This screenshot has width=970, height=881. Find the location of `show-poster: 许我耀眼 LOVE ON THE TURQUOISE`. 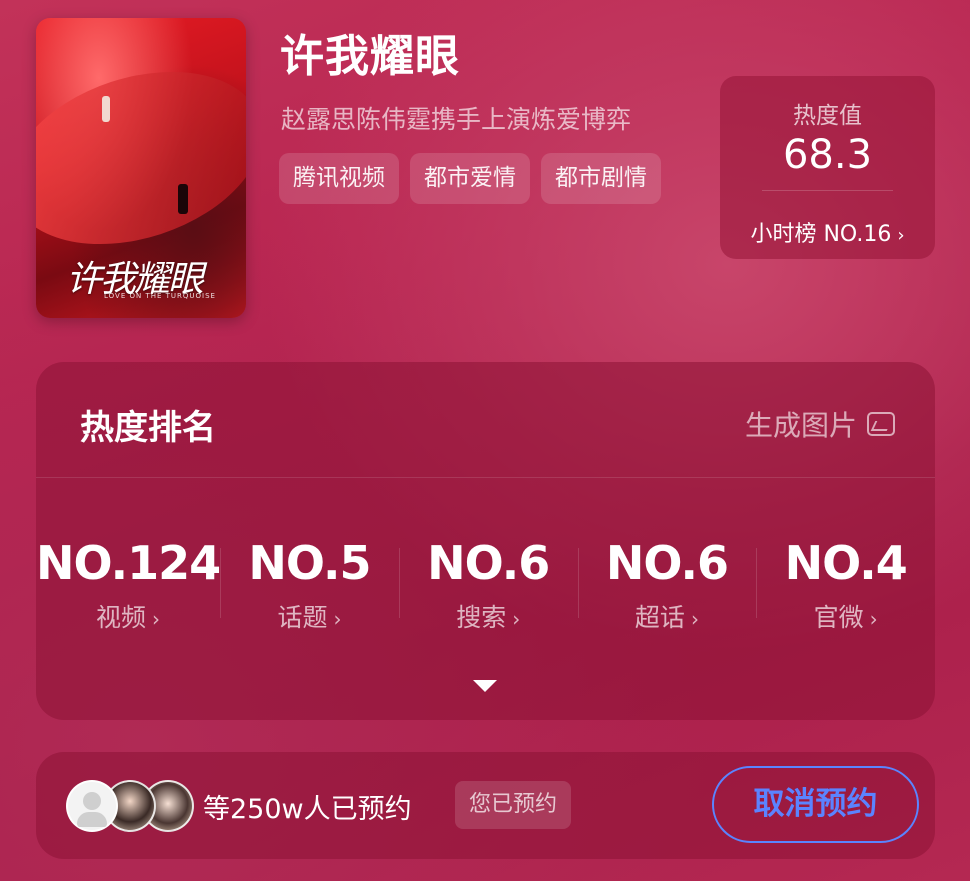

show-poster: 许我耀眼 LOVE ON THE TURQUOISE is located at coordinates (141, 168).